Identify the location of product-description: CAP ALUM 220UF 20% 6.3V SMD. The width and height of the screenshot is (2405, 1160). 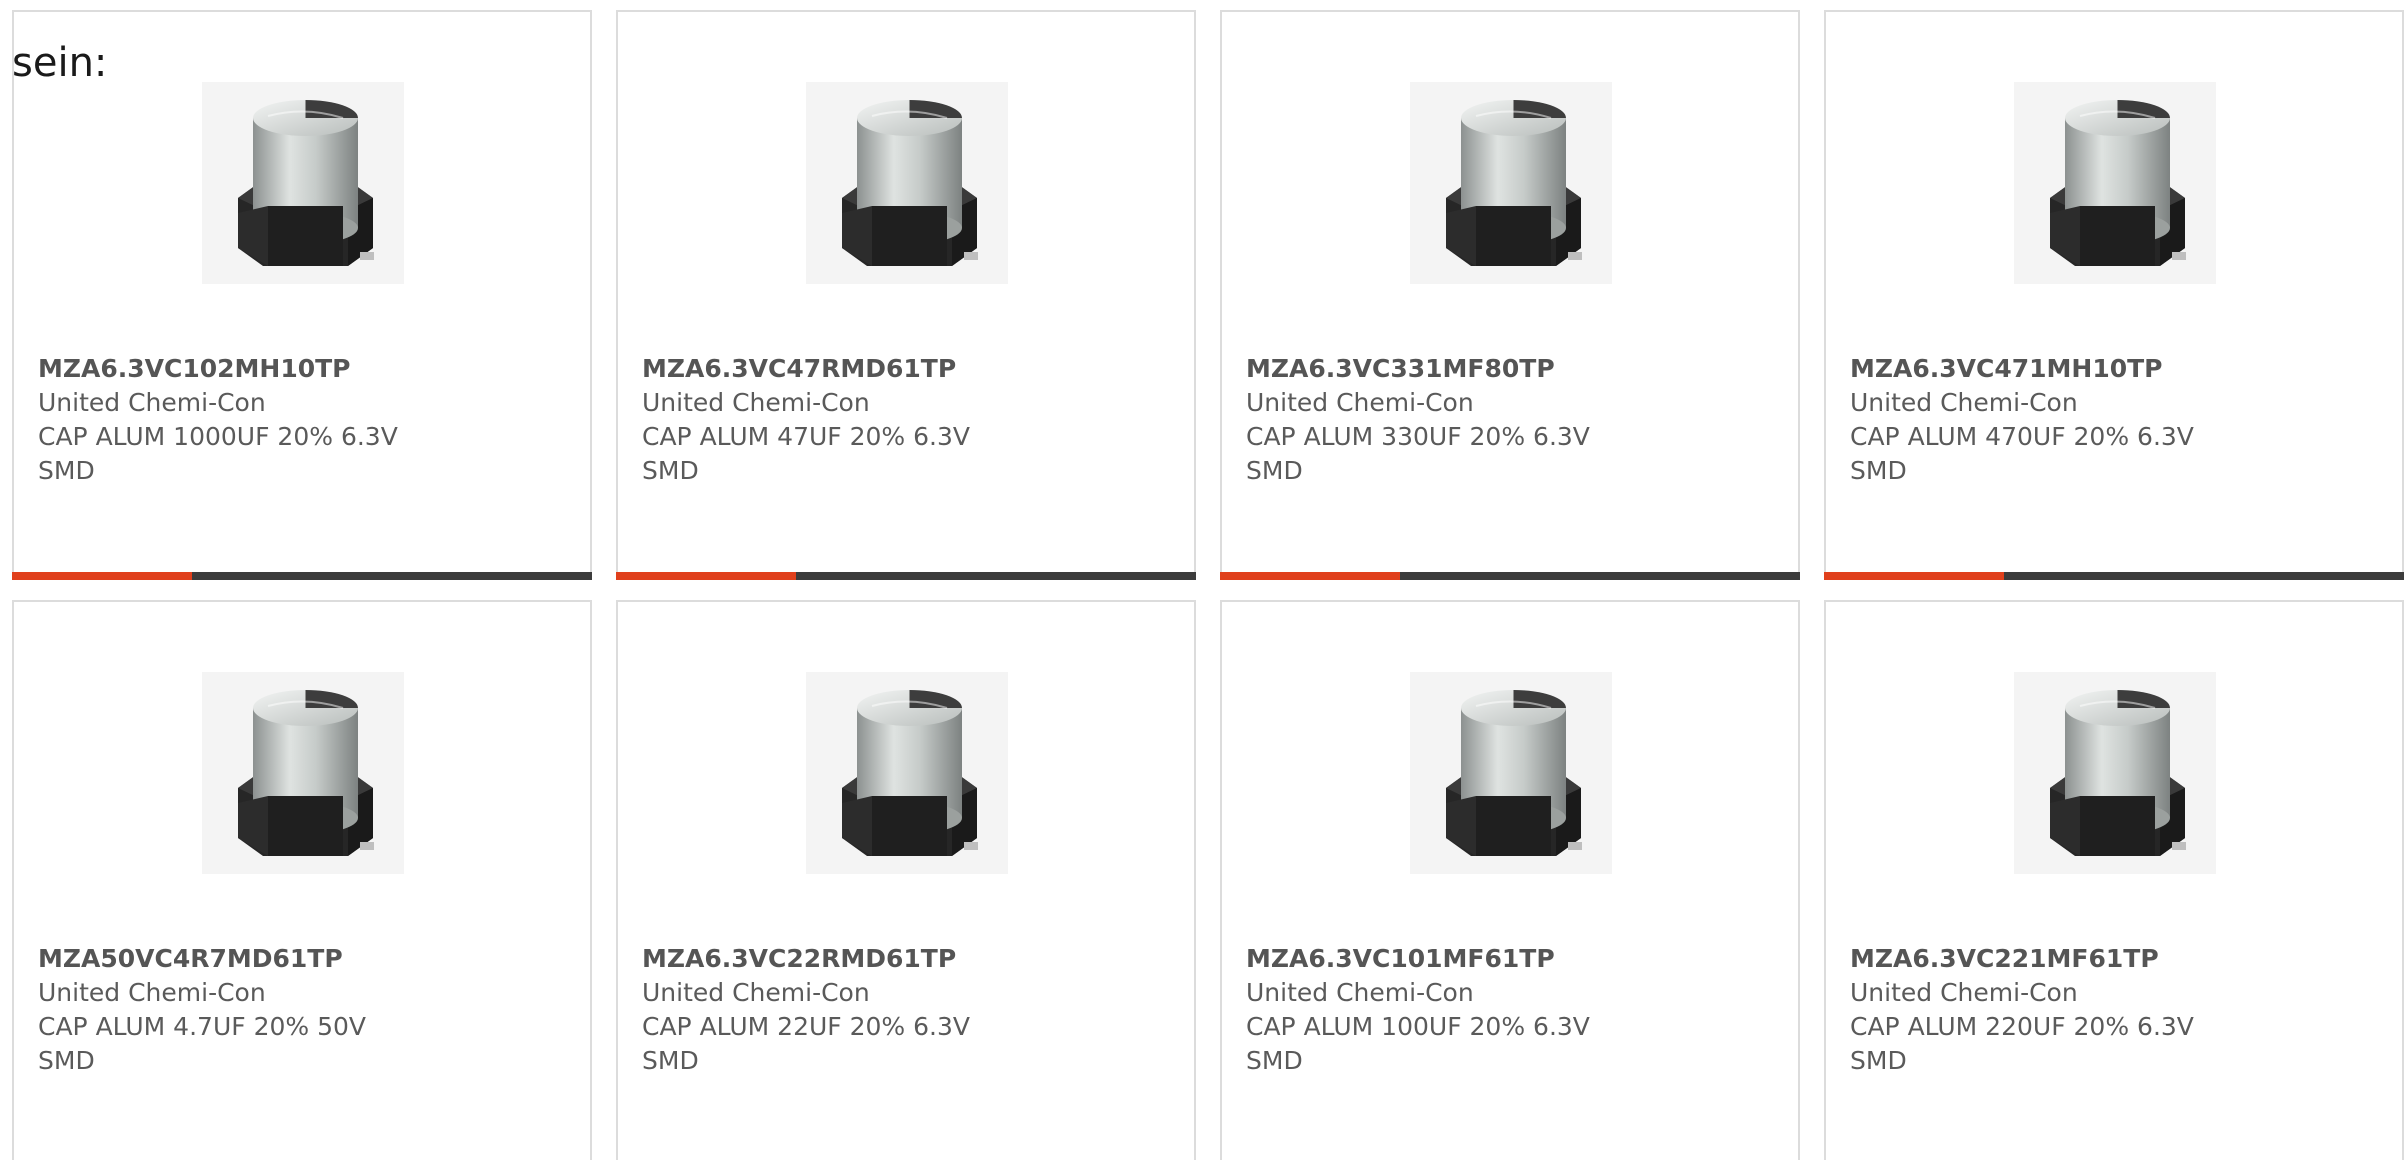
(2022, 1043).